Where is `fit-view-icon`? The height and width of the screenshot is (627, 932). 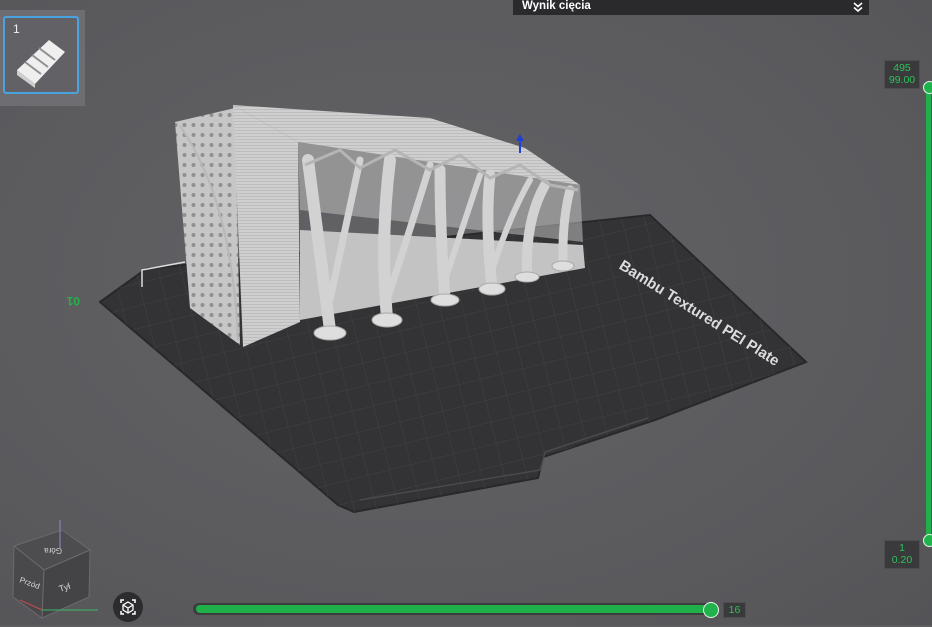 fit-view-icon is located at coordinates (128, 607).